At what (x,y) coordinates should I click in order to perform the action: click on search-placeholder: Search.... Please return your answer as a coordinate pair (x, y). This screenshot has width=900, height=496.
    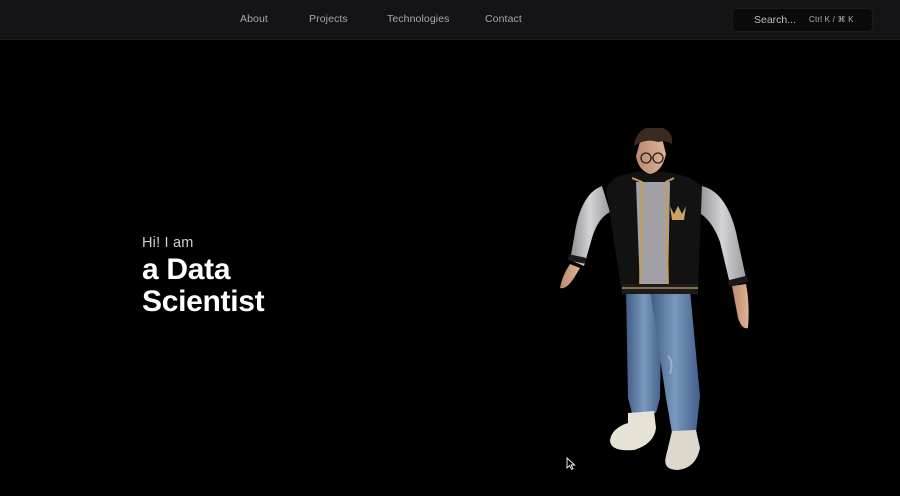
    Looking at the image, I should click on (775, 20).